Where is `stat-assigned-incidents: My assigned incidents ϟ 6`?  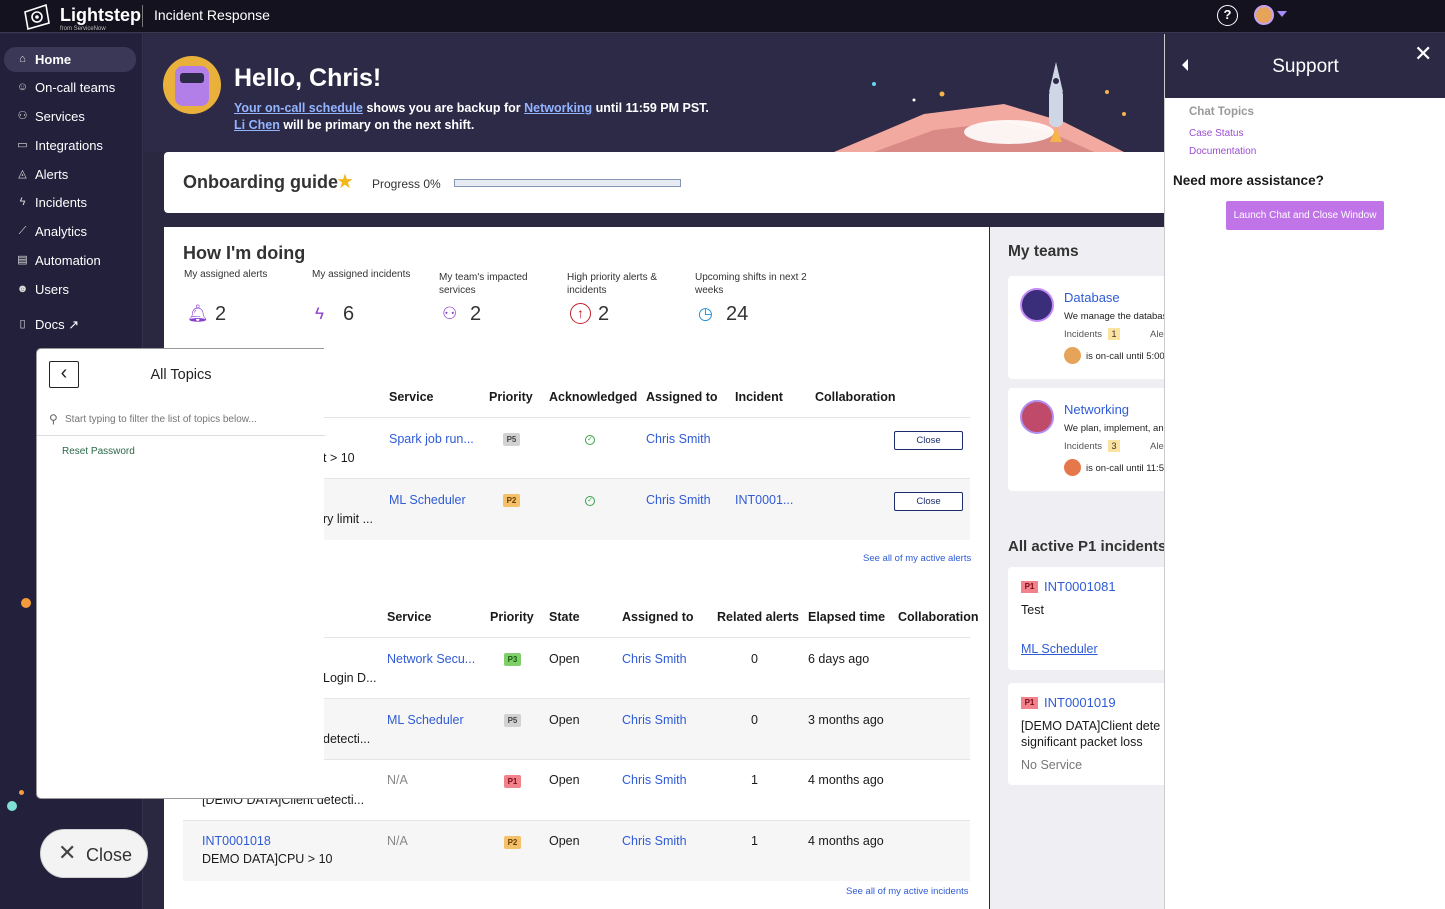
stat-assigned-incidents: My assigned incidents ϟ 6 is located at coordinates (369, 297).